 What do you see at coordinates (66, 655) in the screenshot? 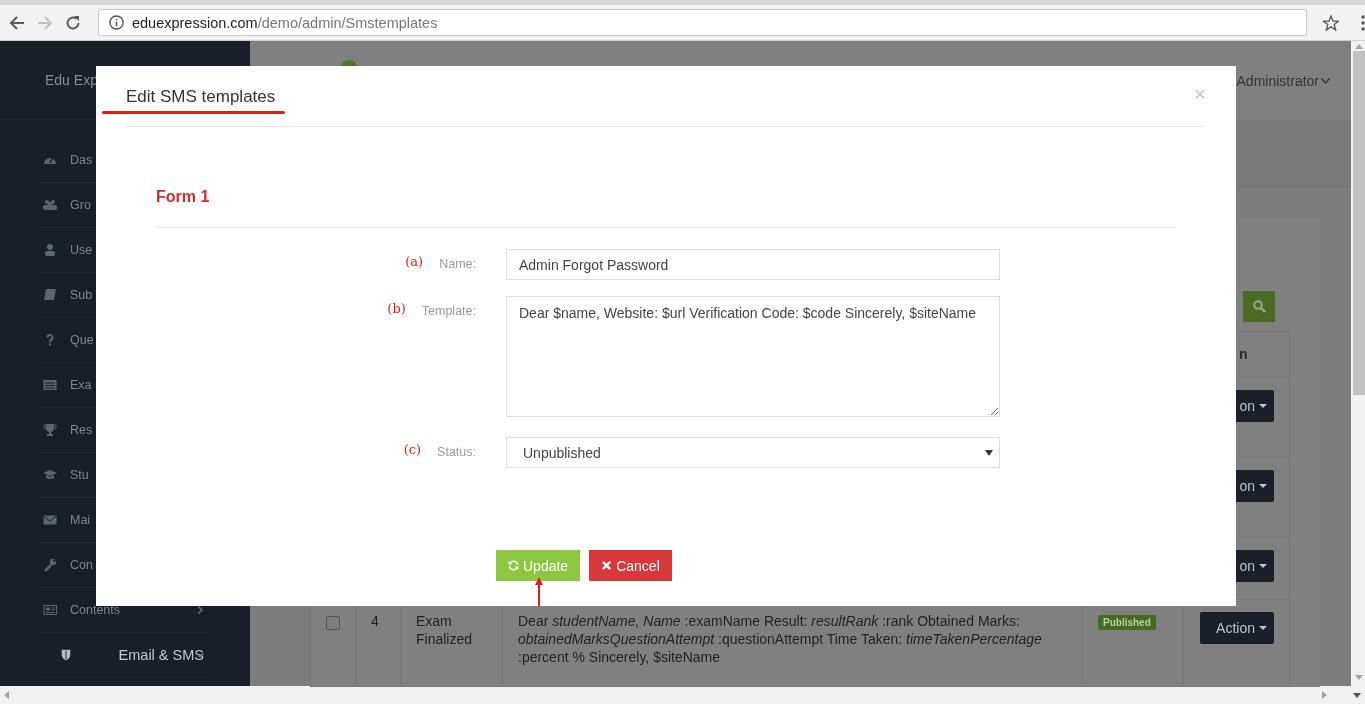
I see `shield-icon` at bounding box center [66, 655].